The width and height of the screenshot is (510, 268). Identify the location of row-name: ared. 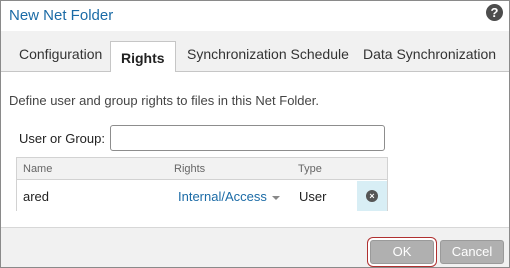
(36, 196).